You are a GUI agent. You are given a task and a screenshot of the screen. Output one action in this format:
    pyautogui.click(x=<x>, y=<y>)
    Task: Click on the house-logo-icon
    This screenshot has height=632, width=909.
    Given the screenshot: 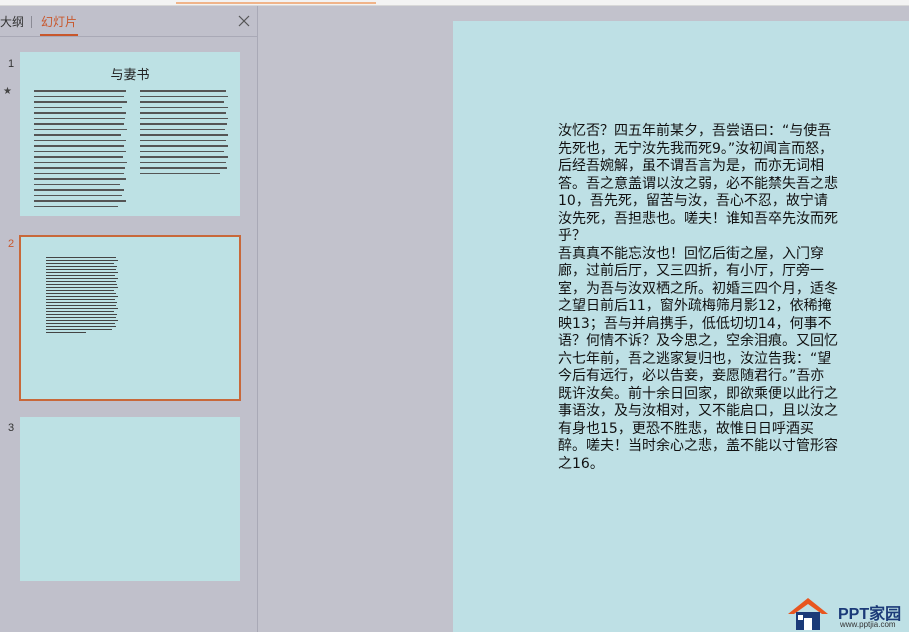 What is the action you would take?
    pyautogui.click(x=808, y=614)
    